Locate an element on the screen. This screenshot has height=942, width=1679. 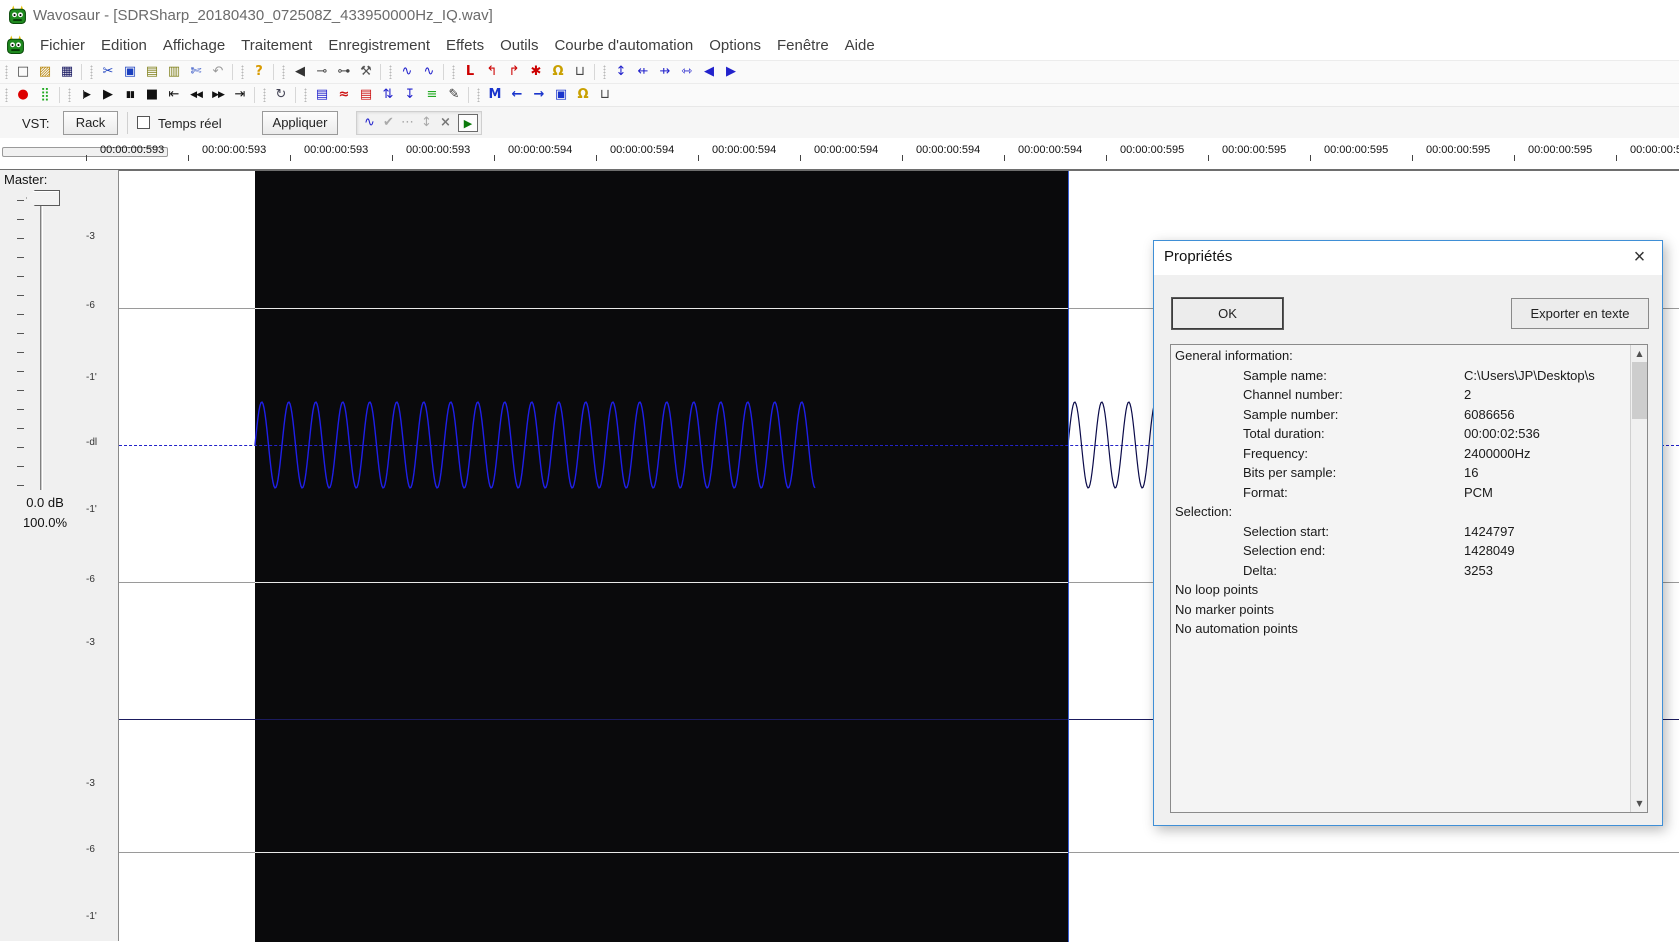
realtime-checkbox is located at coordinates (143, 122).